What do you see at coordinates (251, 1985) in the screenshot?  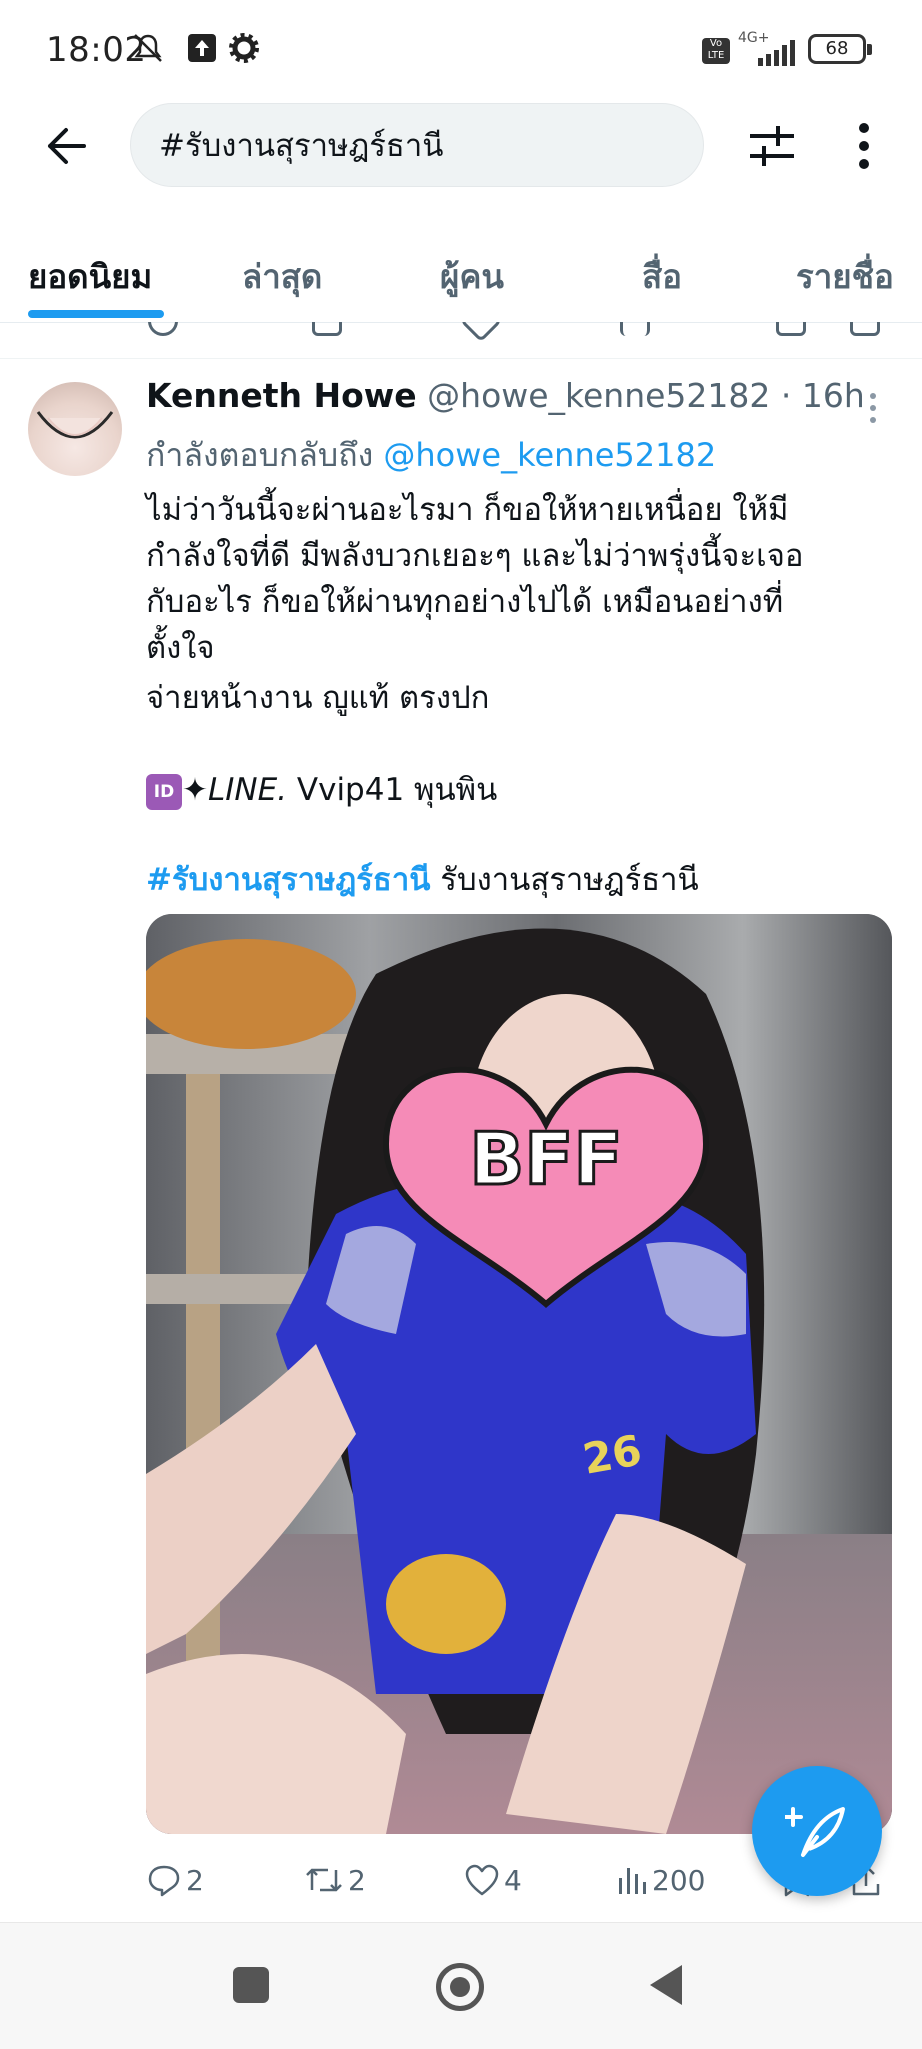 I see `recent-apps-button` at bounding box center [251, 1985].